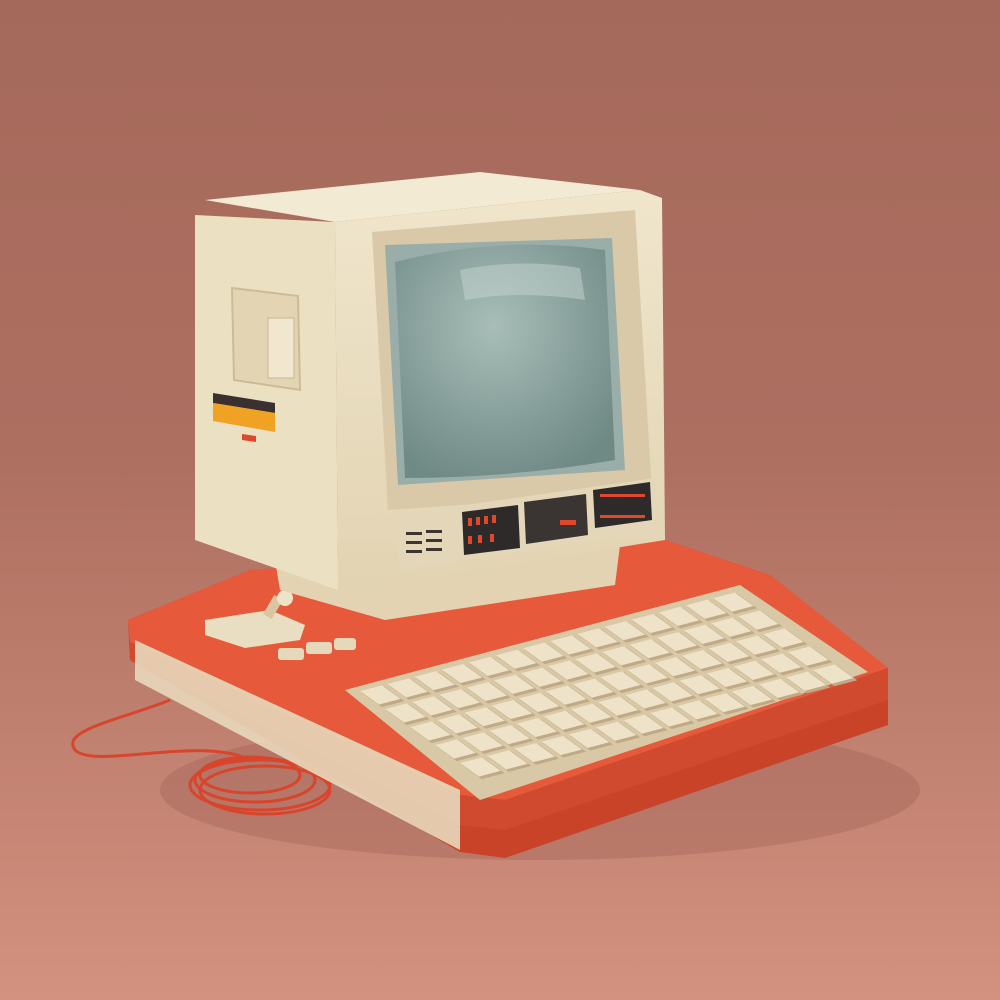 This screenshot has width=1000, height=1000. Describe the element at coordinates (281, 348) in the screenshot. I see `drive-latch` at that location.